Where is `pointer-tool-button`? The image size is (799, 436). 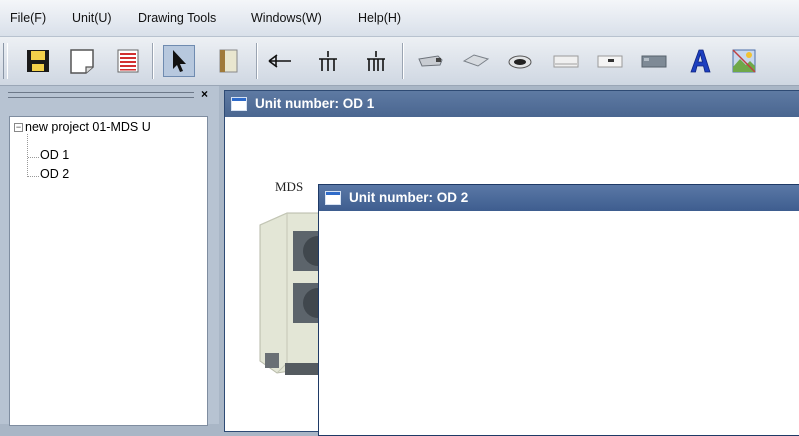
pointer-tool-button is located at coordinates (179, 61).